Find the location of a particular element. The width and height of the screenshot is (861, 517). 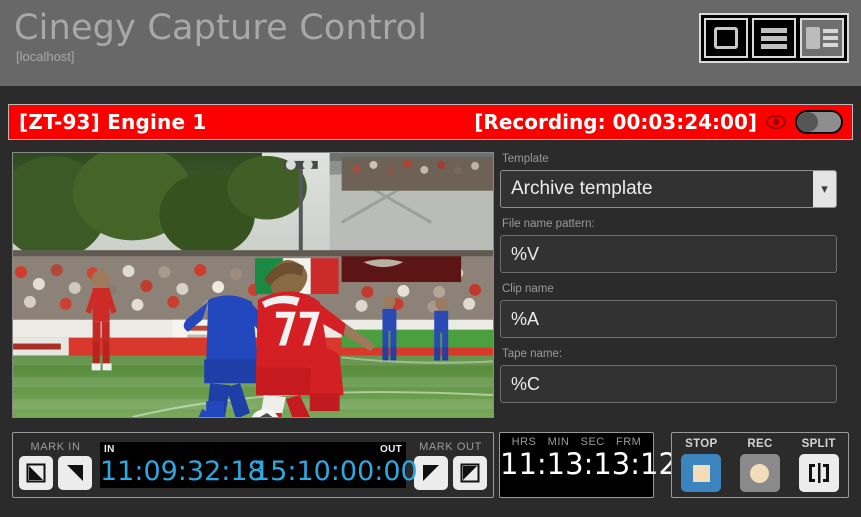

stop-button is located at coordinates (701, 473).